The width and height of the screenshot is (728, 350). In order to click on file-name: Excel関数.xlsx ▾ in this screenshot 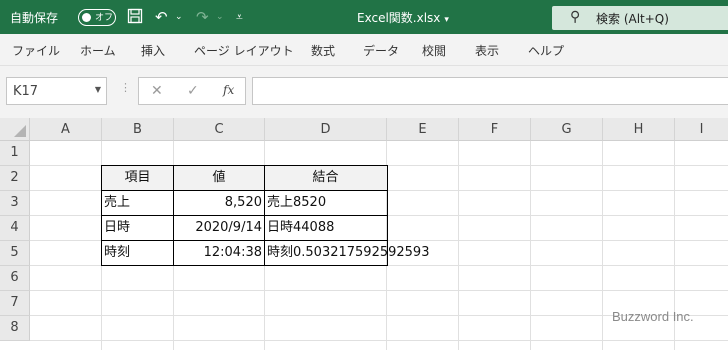, I will do `click(403, 17)`.